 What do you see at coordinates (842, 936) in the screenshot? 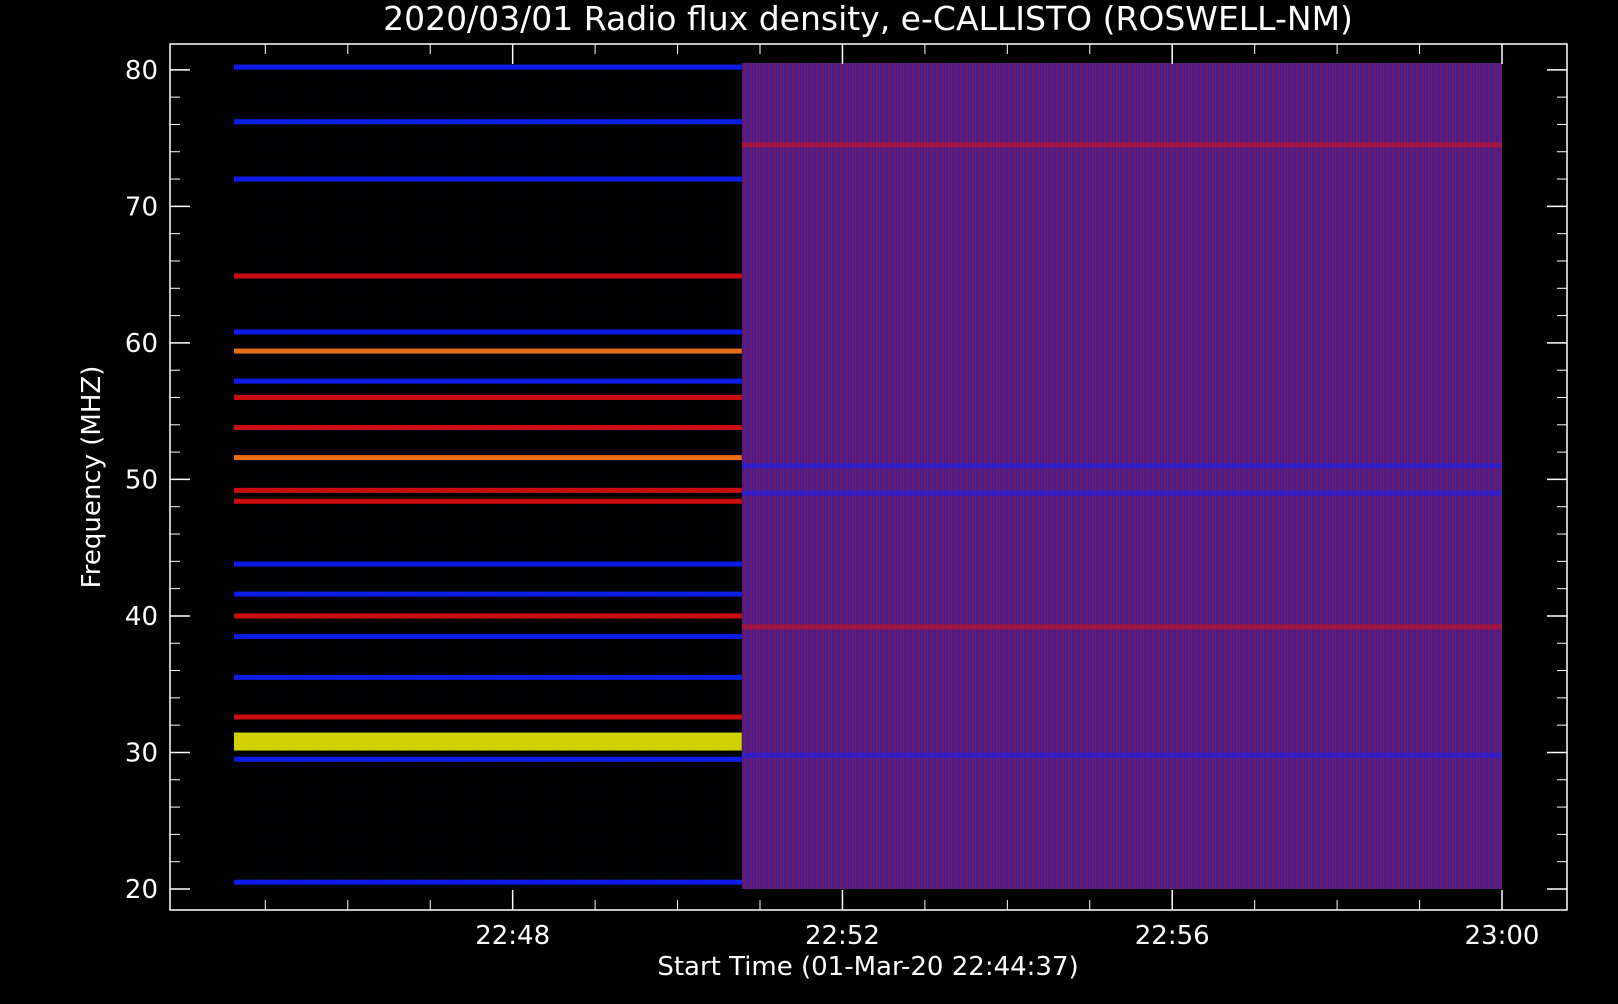
I see `x-tick-label: 22:52` at bounding box center [842, 936].